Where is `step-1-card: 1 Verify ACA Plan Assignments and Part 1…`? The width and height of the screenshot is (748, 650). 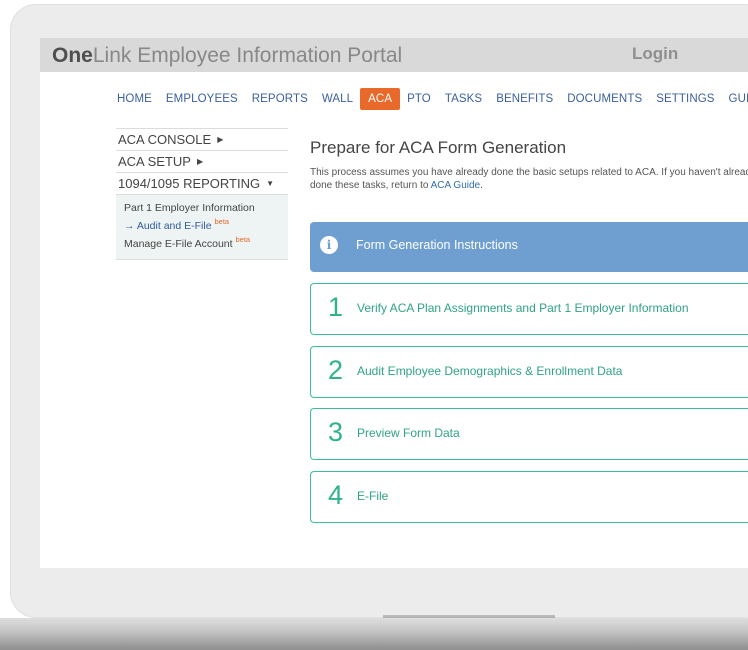 step-1-card: 1 Verify ACA Plan Assignments and Part 1… is located at coordinates (529, 309).